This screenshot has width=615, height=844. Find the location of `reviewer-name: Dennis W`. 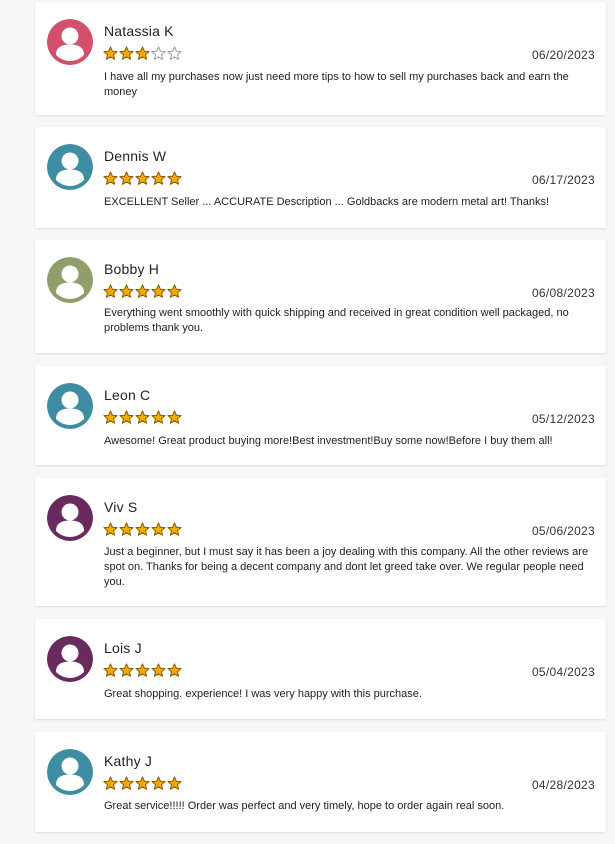

reviewer-name: Dennis W is located at coordinates (135, 156).